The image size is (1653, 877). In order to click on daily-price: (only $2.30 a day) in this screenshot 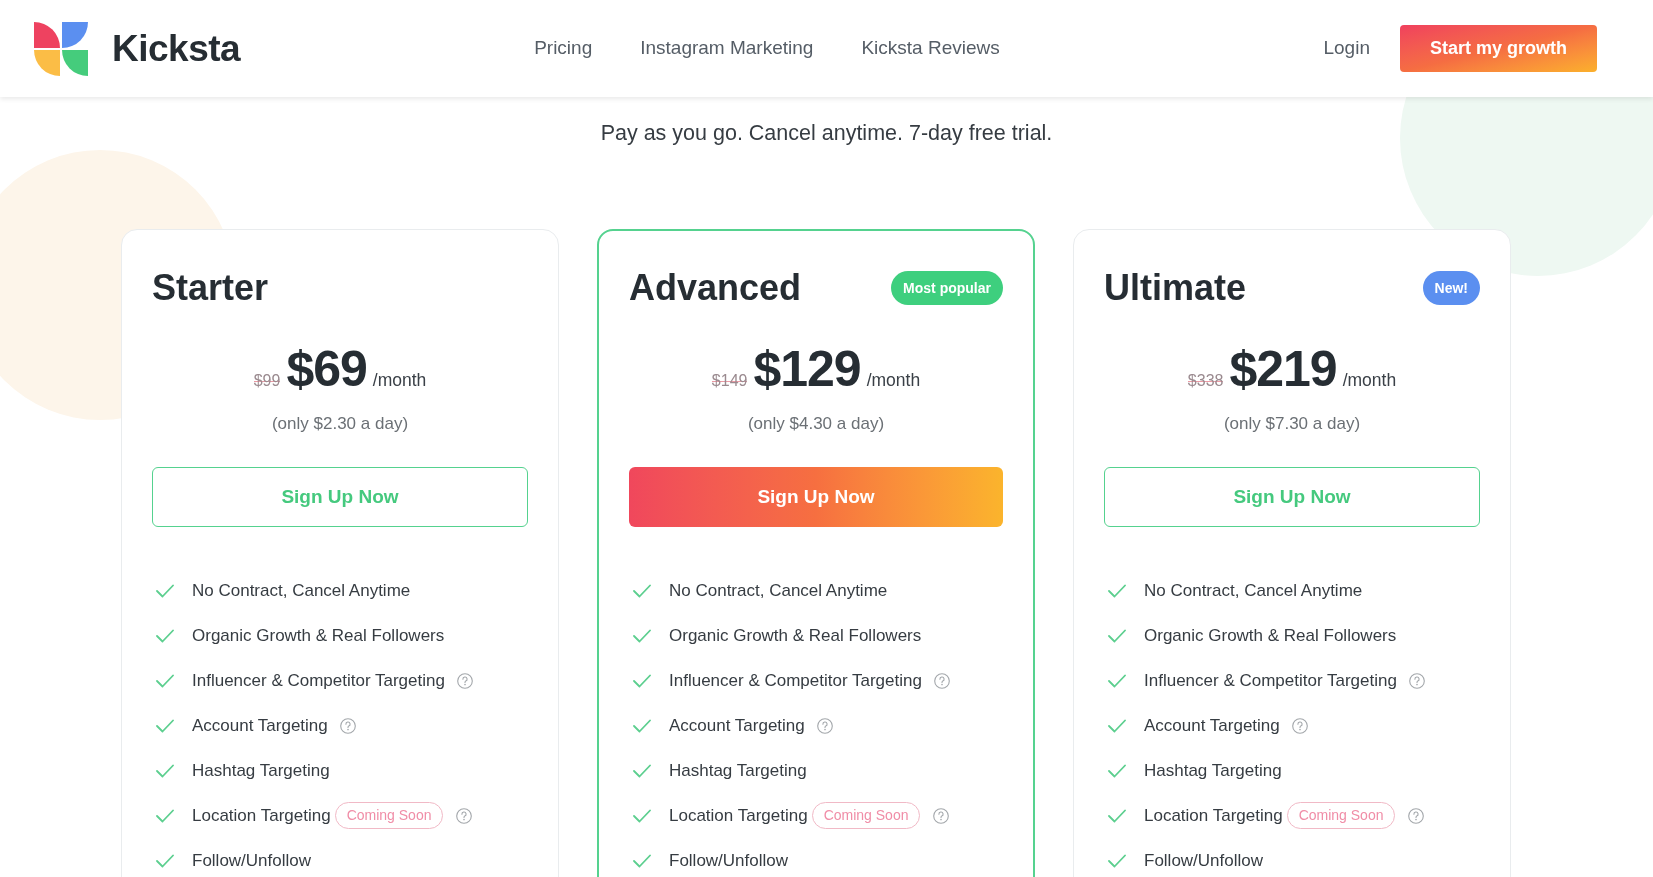, I will do `click(340, 424)`.